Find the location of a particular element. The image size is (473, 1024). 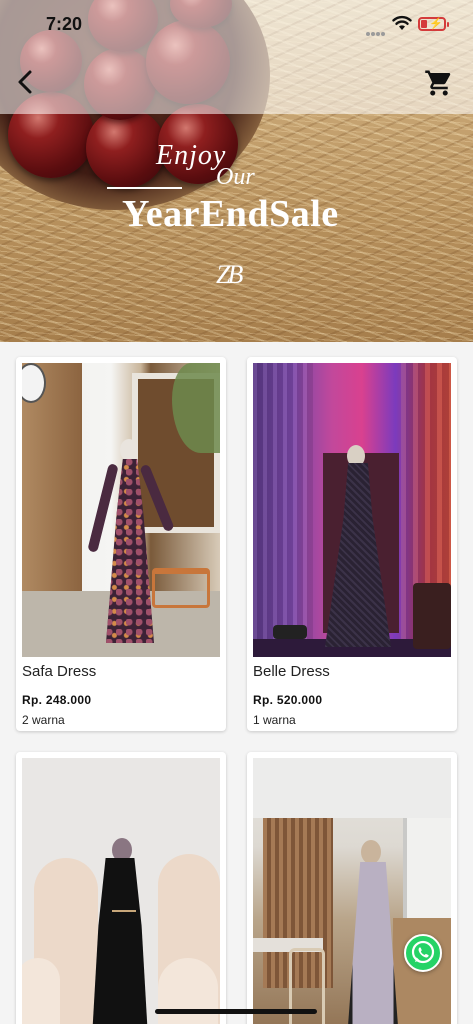

battery-icon: ⚡ is located at coordinates (433, 24).